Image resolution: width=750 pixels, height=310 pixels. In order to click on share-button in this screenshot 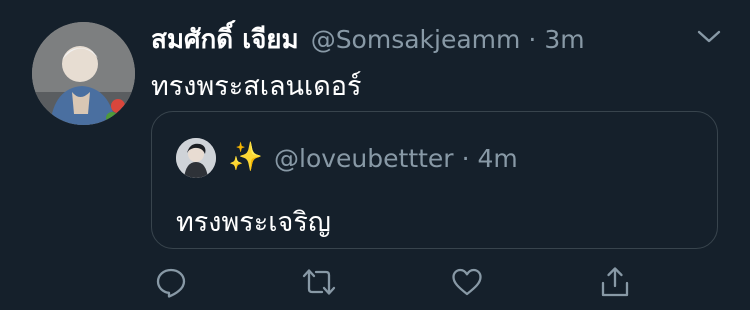, I will do `click(615, 282)`.